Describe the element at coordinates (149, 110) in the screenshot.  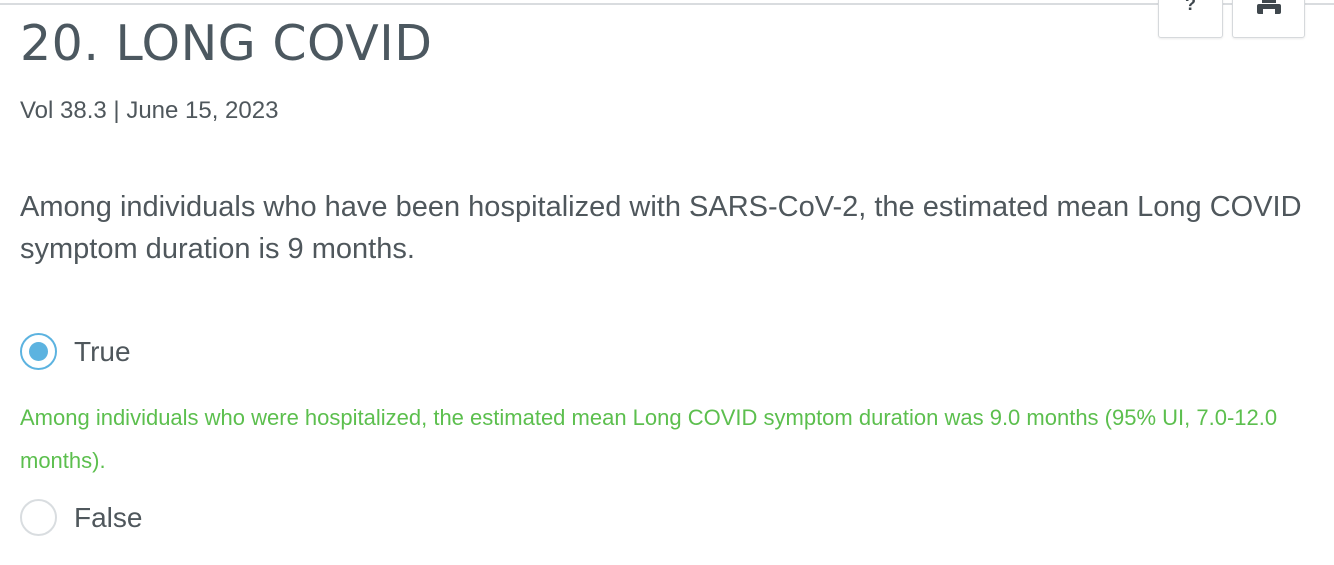
I see `issue-info: Vol 38.3 | June 15, 2023` at that location.